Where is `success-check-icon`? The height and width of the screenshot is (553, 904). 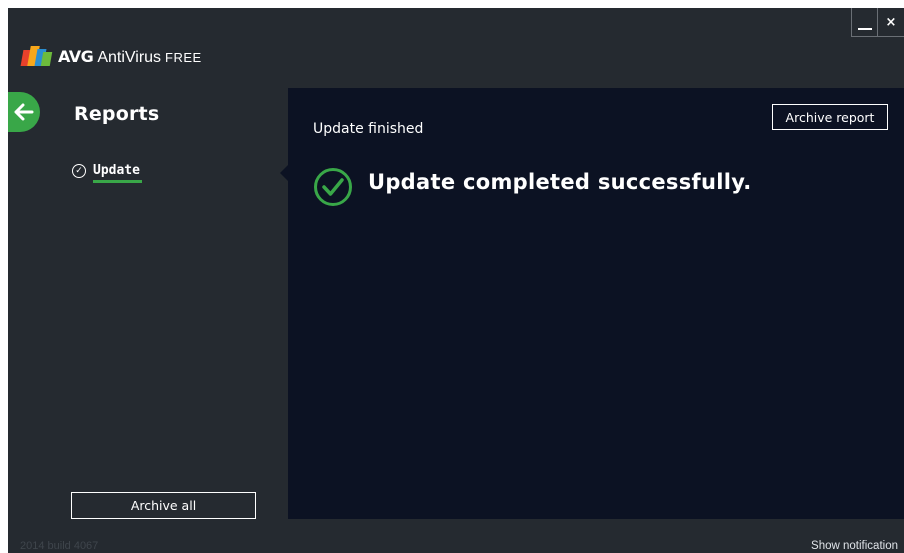 success-check-icon is located at coordinates (333, 187).